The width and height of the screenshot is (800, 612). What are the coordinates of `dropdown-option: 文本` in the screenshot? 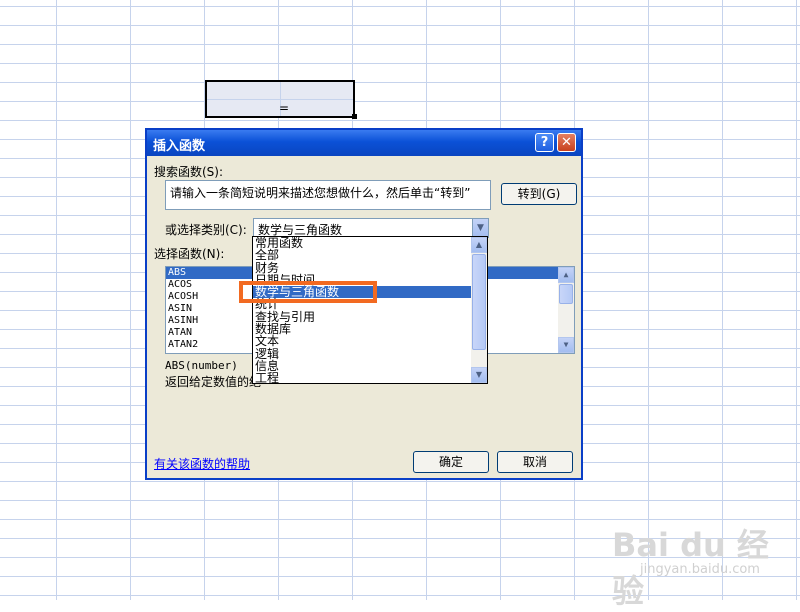 It's located at (370, 341).